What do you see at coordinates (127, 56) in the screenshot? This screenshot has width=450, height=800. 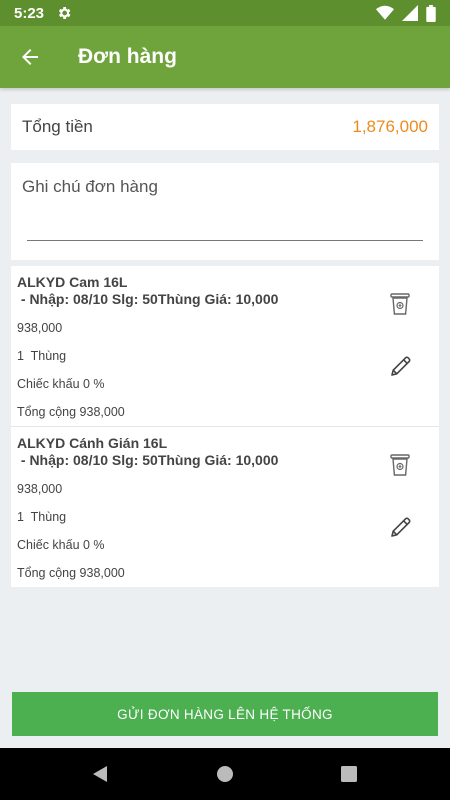 I see `page-title: Đơn hàng` at bounding box center [127, 56].